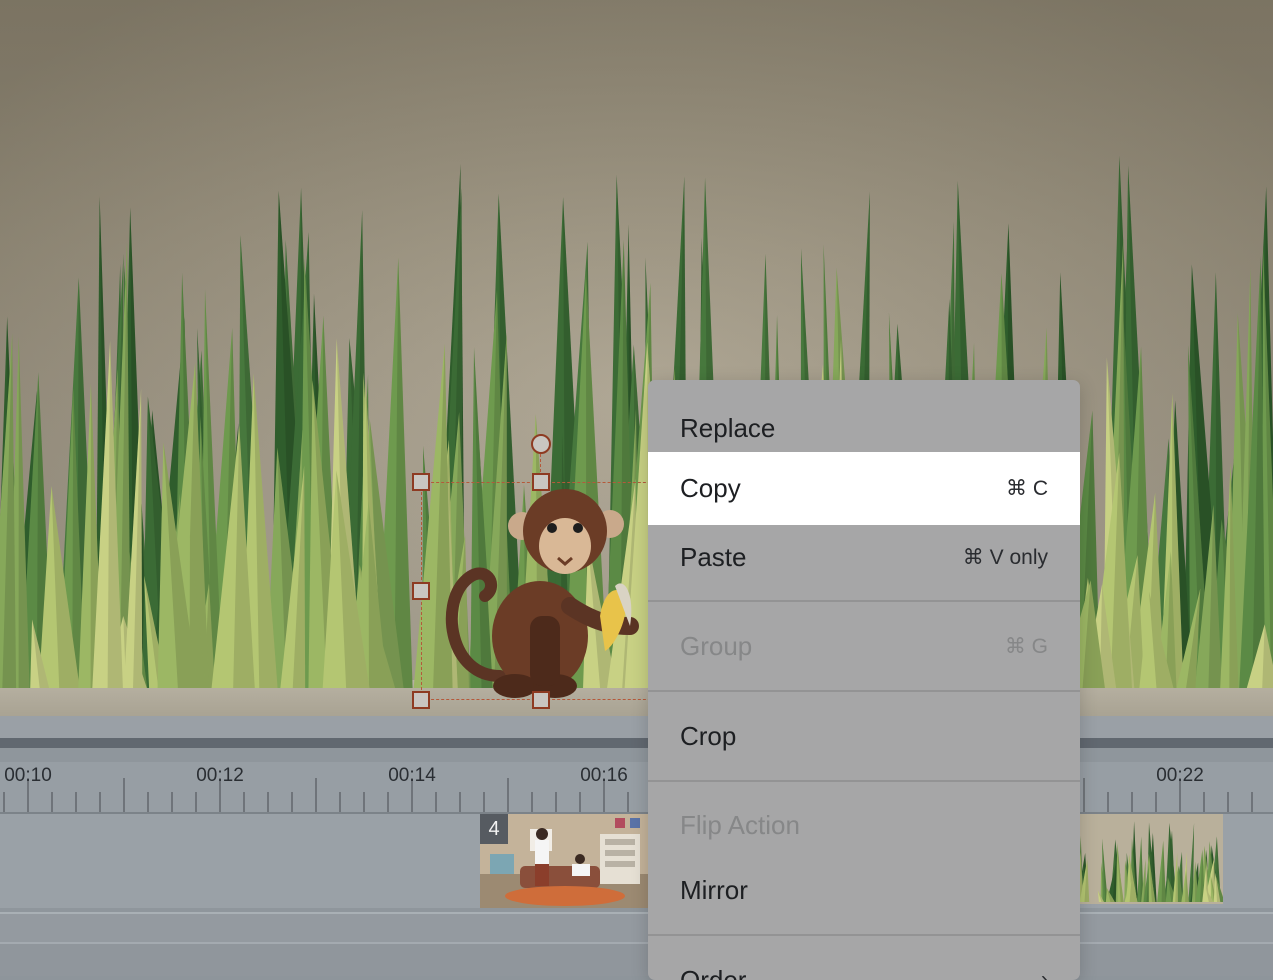 The height and width of the screenshot is (980, 1273). What do you see at coordinates (541, 700) in the screenshot?
I see `resize-handle-bottom` at bounding box center [541, 700].